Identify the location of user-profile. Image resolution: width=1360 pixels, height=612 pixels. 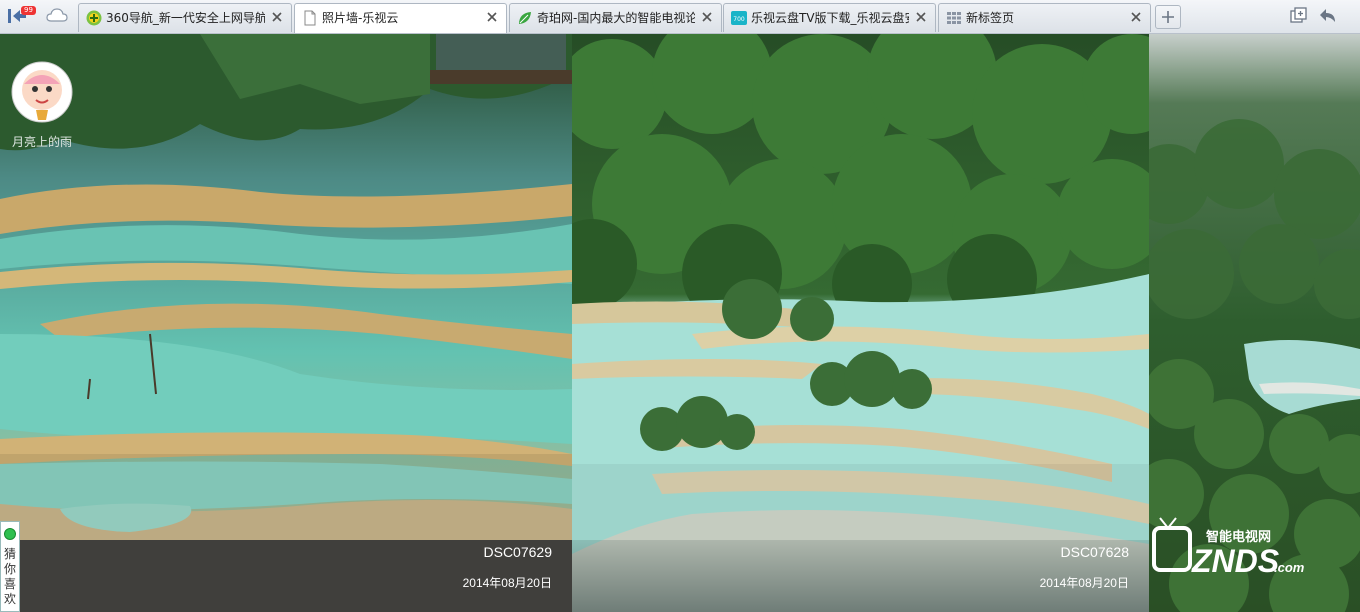
(45, 94).